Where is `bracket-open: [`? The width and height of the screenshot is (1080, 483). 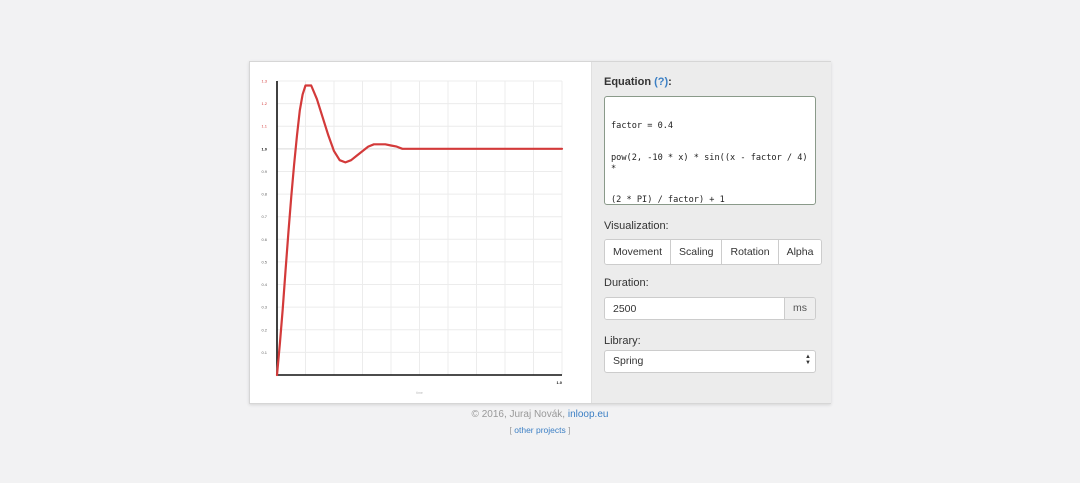 bracket-open: [ is located at coordinates (510, 430).